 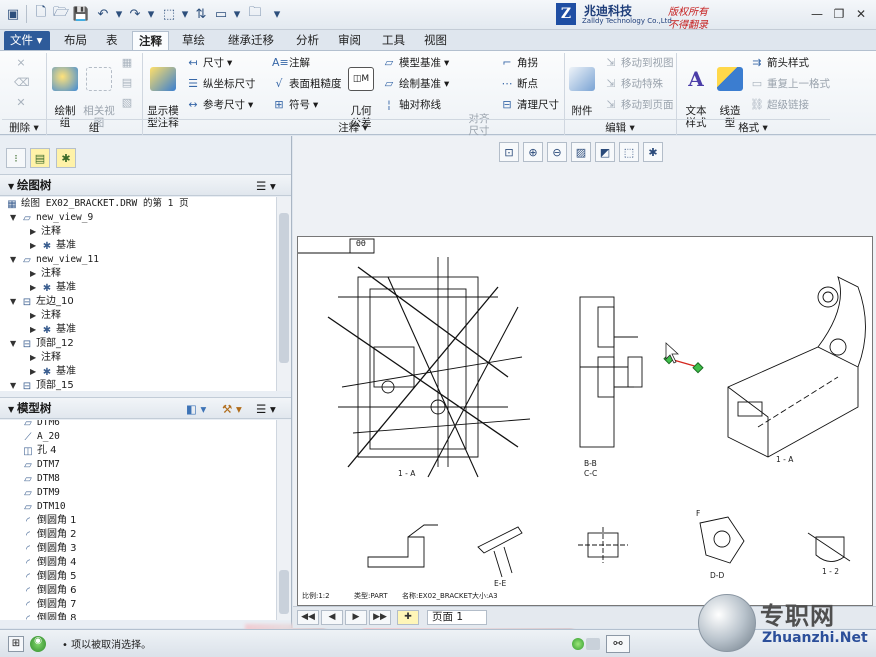 I want to click on dimension-dropdown-icon: ▾, so click(x=229, y=63).